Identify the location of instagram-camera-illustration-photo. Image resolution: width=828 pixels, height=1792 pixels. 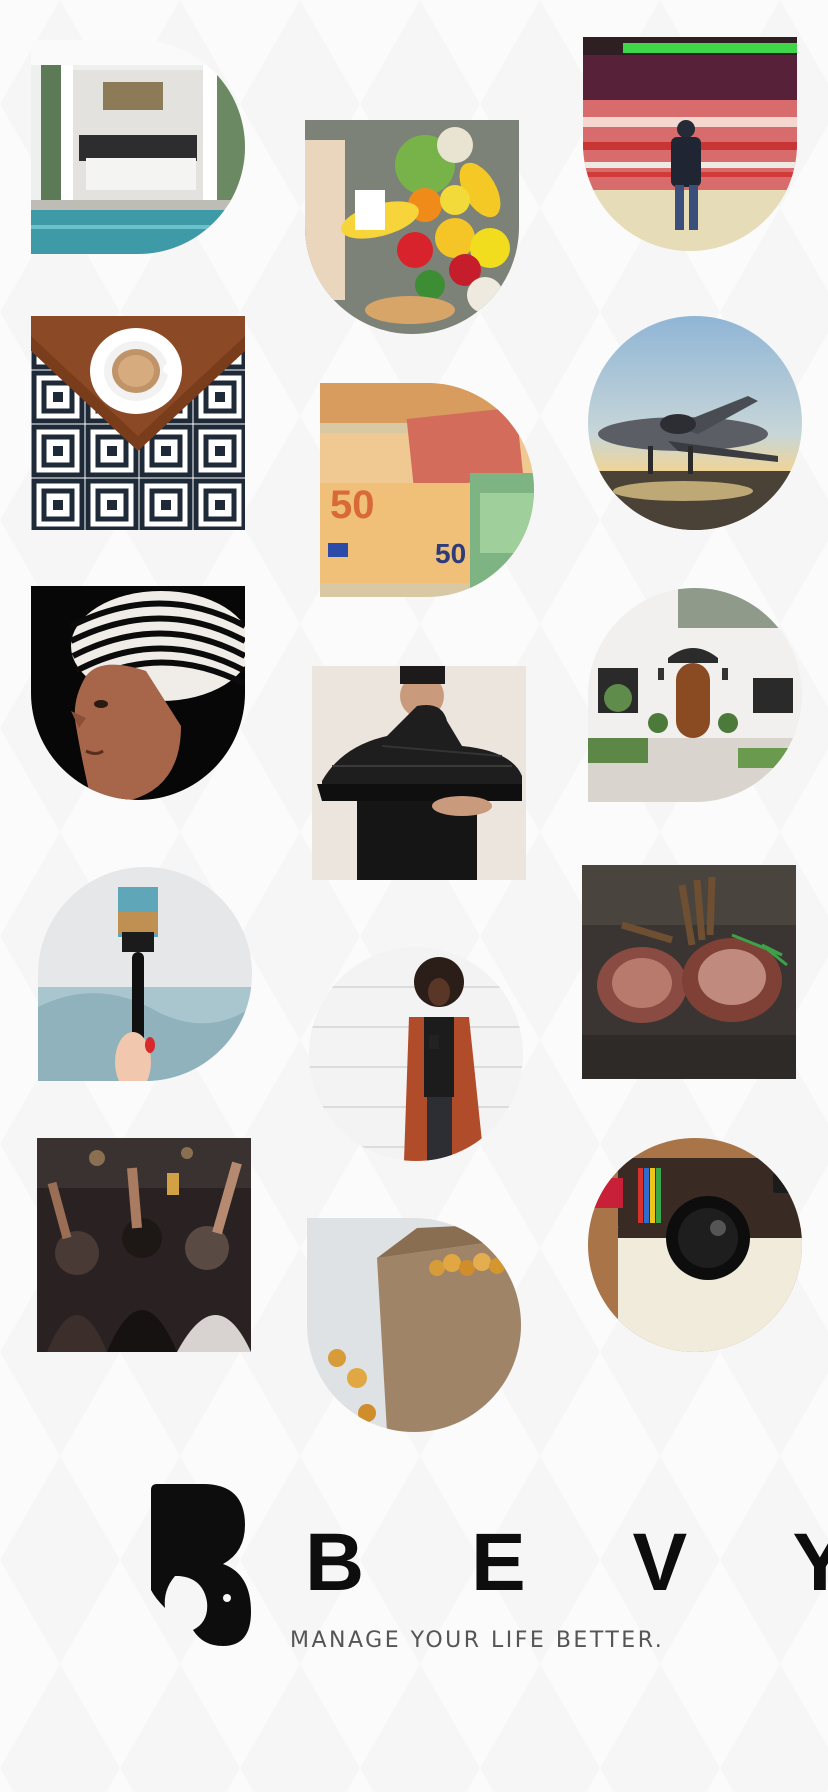
(695, 1245).